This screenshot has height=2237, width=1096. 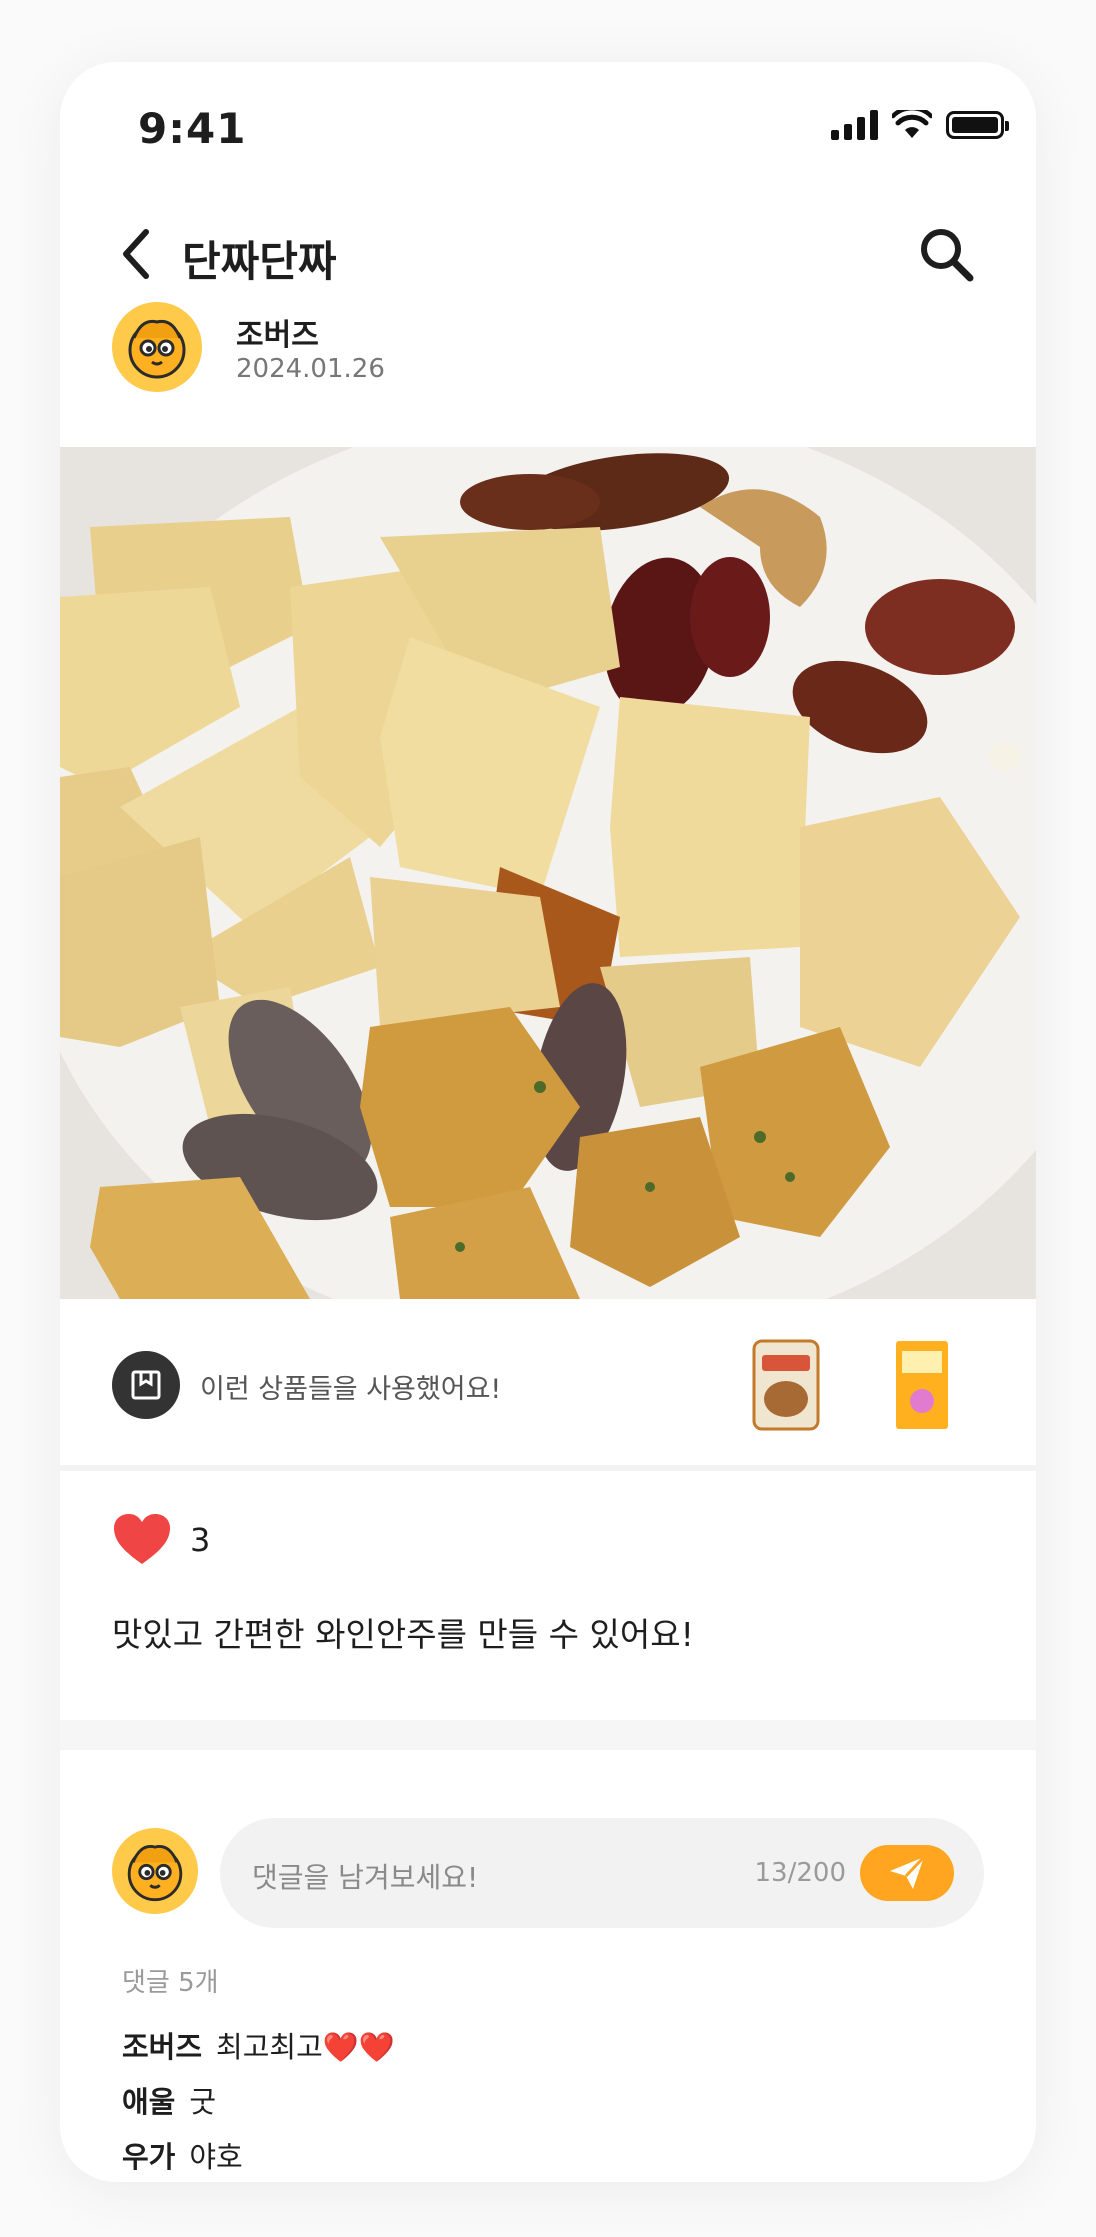 I want to click on comment-list: 댓글 5개 조버즈 최고최고❤️❤️ 애울 굿 우가 야호, so click(x=258, y=2072).